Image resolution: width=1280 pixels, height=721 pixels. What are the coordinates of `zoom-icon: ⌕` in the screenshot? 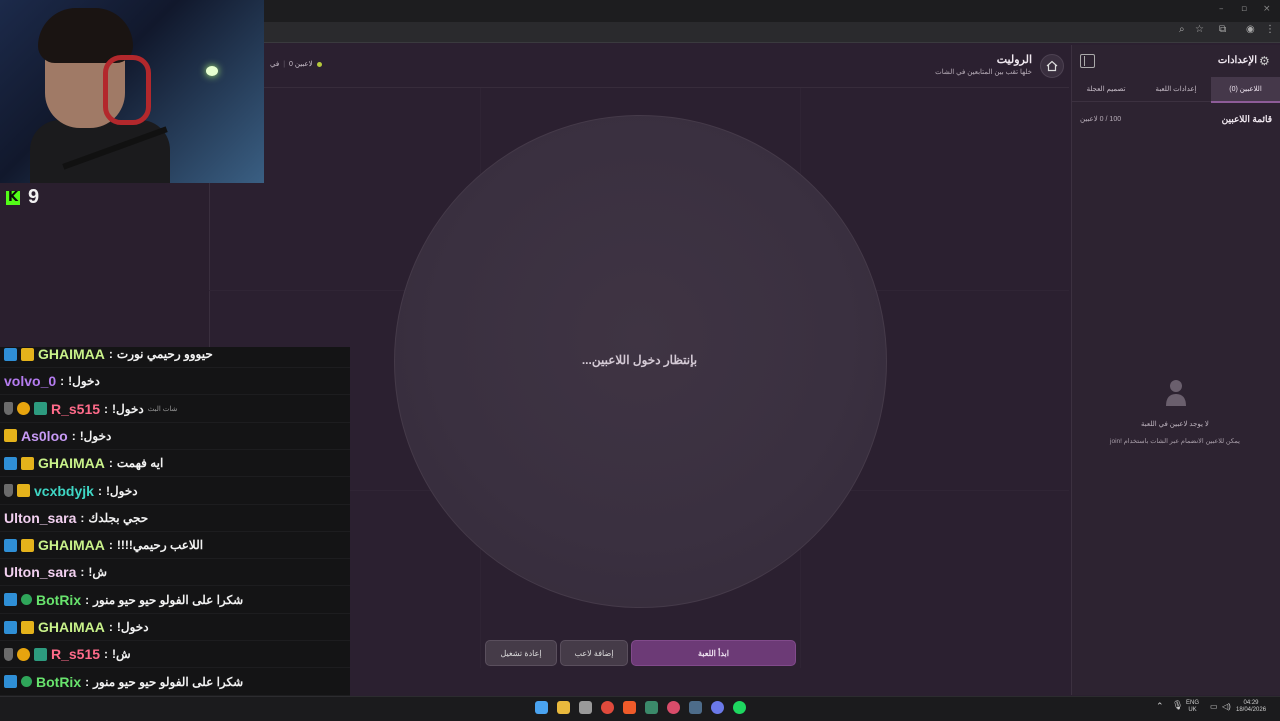 It's located at (1182, 29).